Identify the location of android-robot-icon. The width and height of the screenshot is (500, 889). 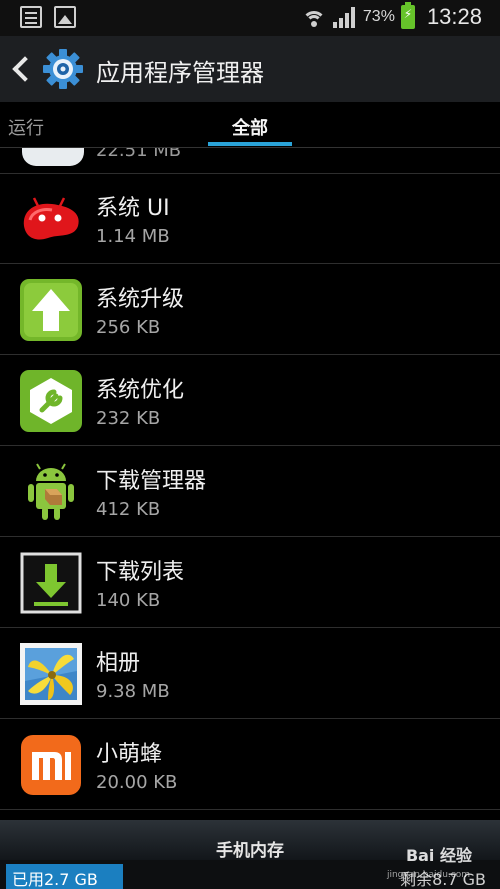
(51, 491).